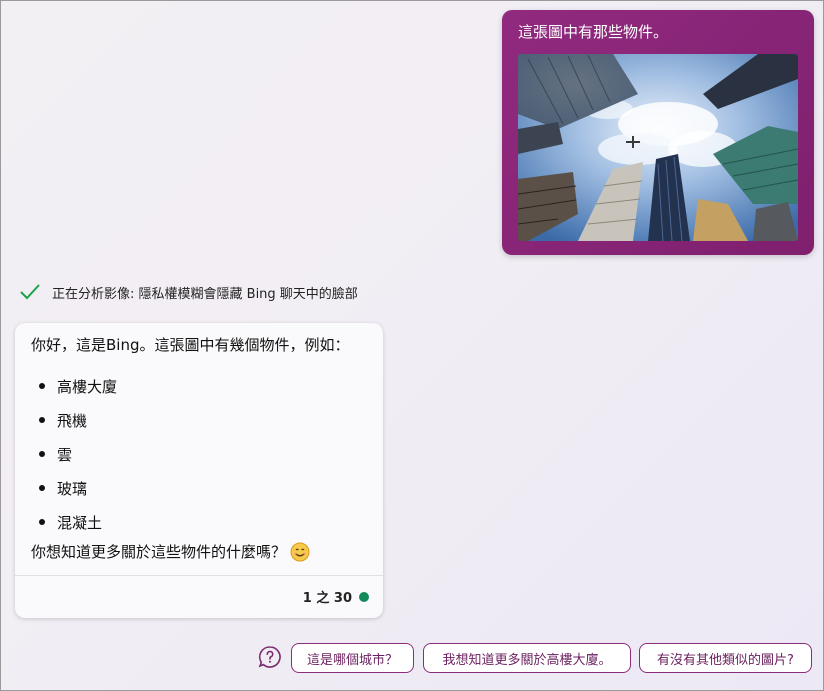  I want to click on suggestion-button-skyscrapers: 我想知道更多關於高樓大廈。, so click(527, 658).